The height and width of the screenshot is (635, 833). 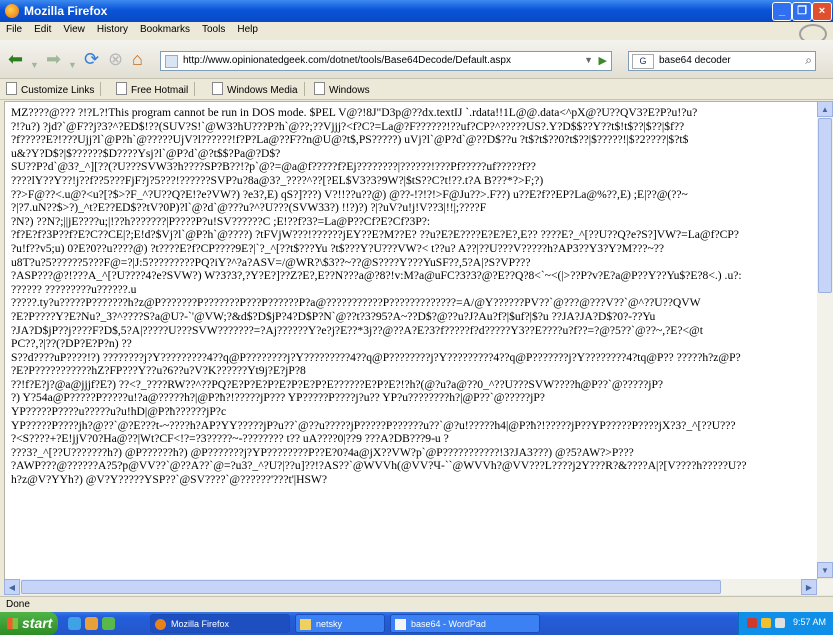 I want to click on scroll-up-arrow-icon: ▲, so click(x=825, y=109).